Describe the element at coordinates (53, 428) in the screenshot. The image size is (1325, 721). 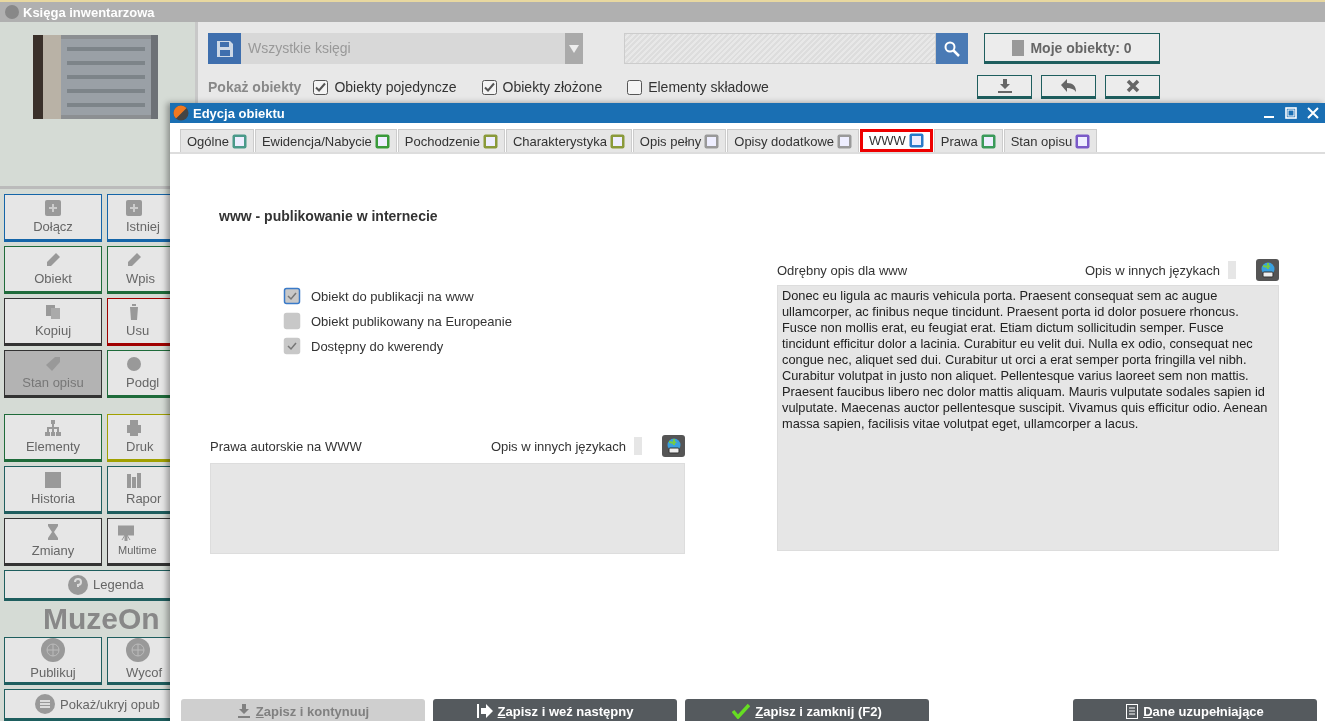
I see `hierarchy-icon` at that location.